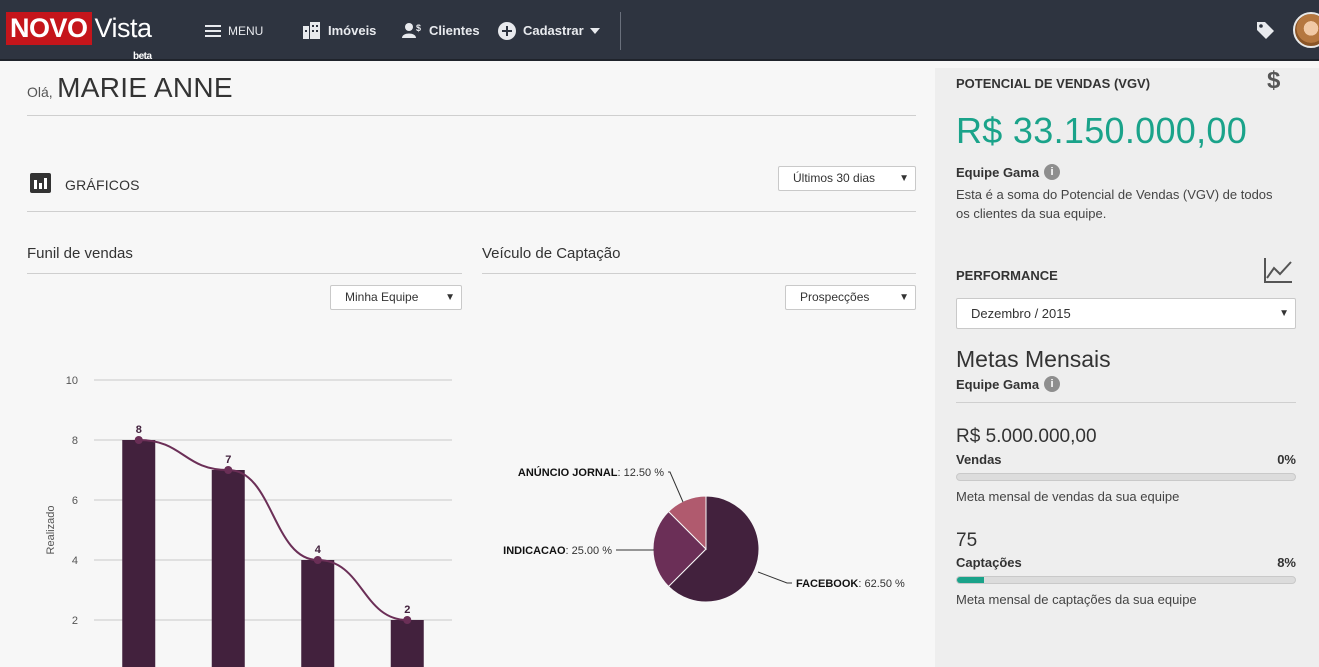  Describe the element at coordinates (594, 30) in the screenshot. I see `caret-down-icon` at that location.